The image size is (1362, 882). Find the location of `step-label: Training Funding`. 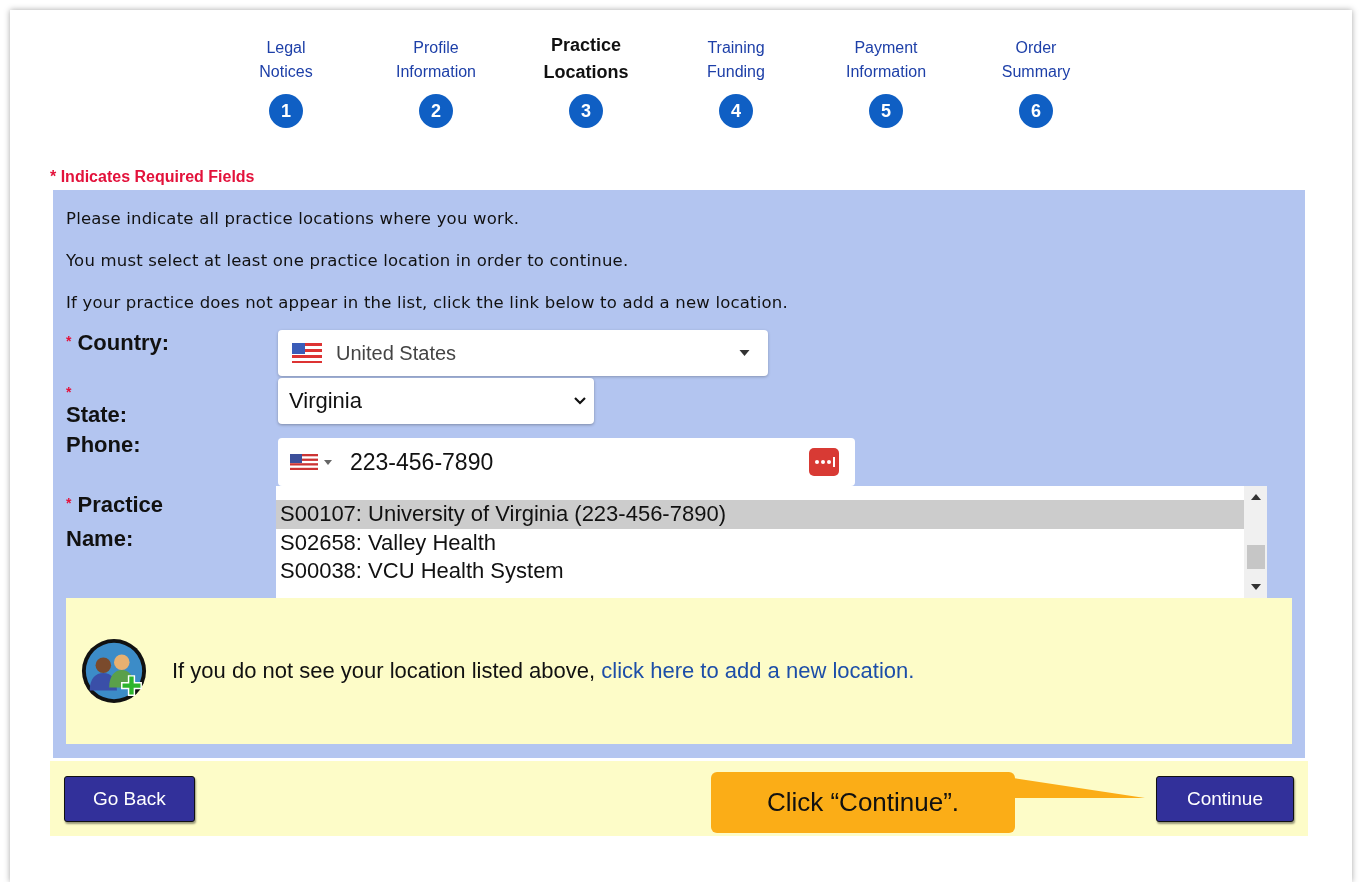

step-label: Training Funding is located at coordinates (736, 61).